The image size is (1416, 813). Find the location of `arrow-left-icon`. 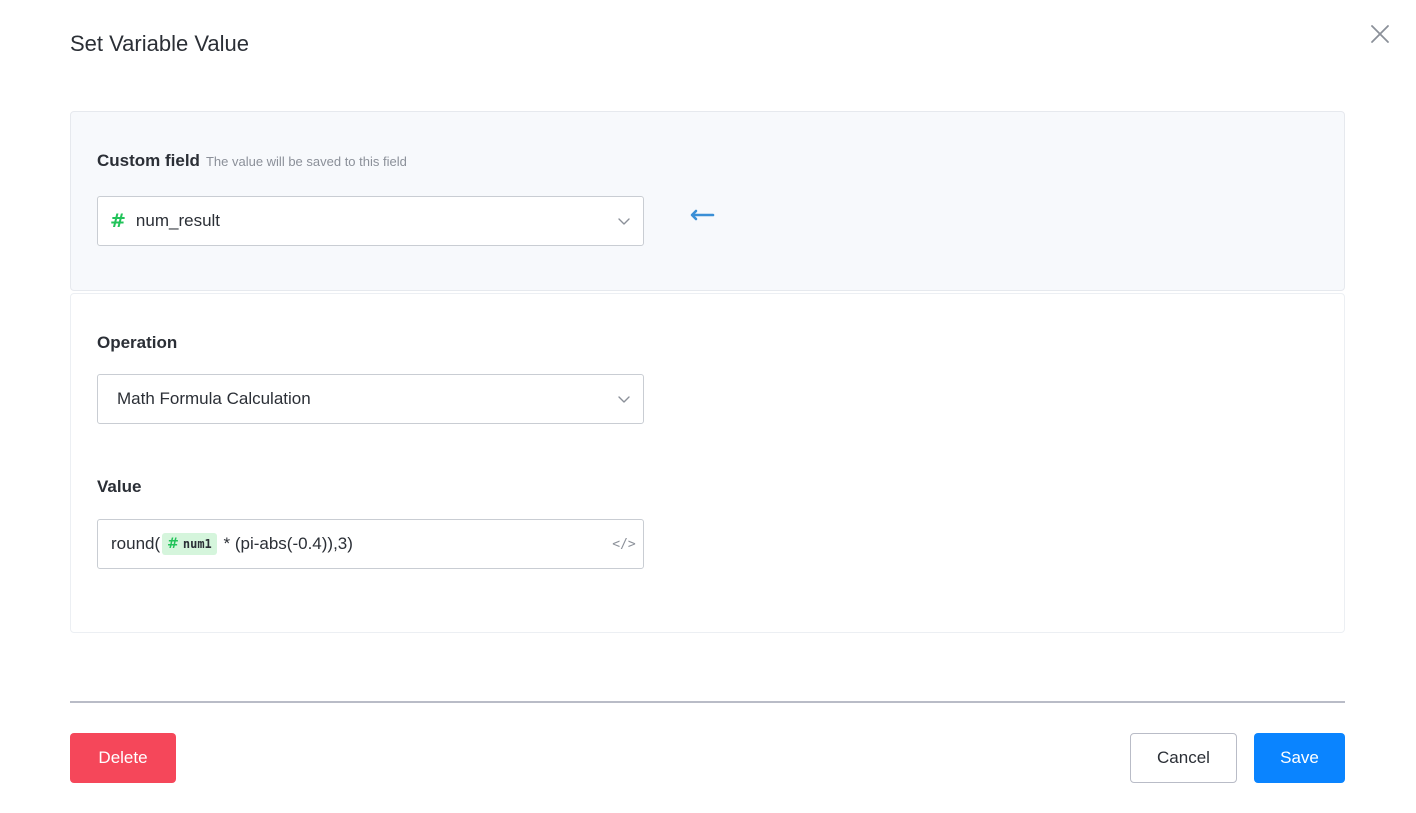

arrow-left-icon is located at coordinates (702, 215).